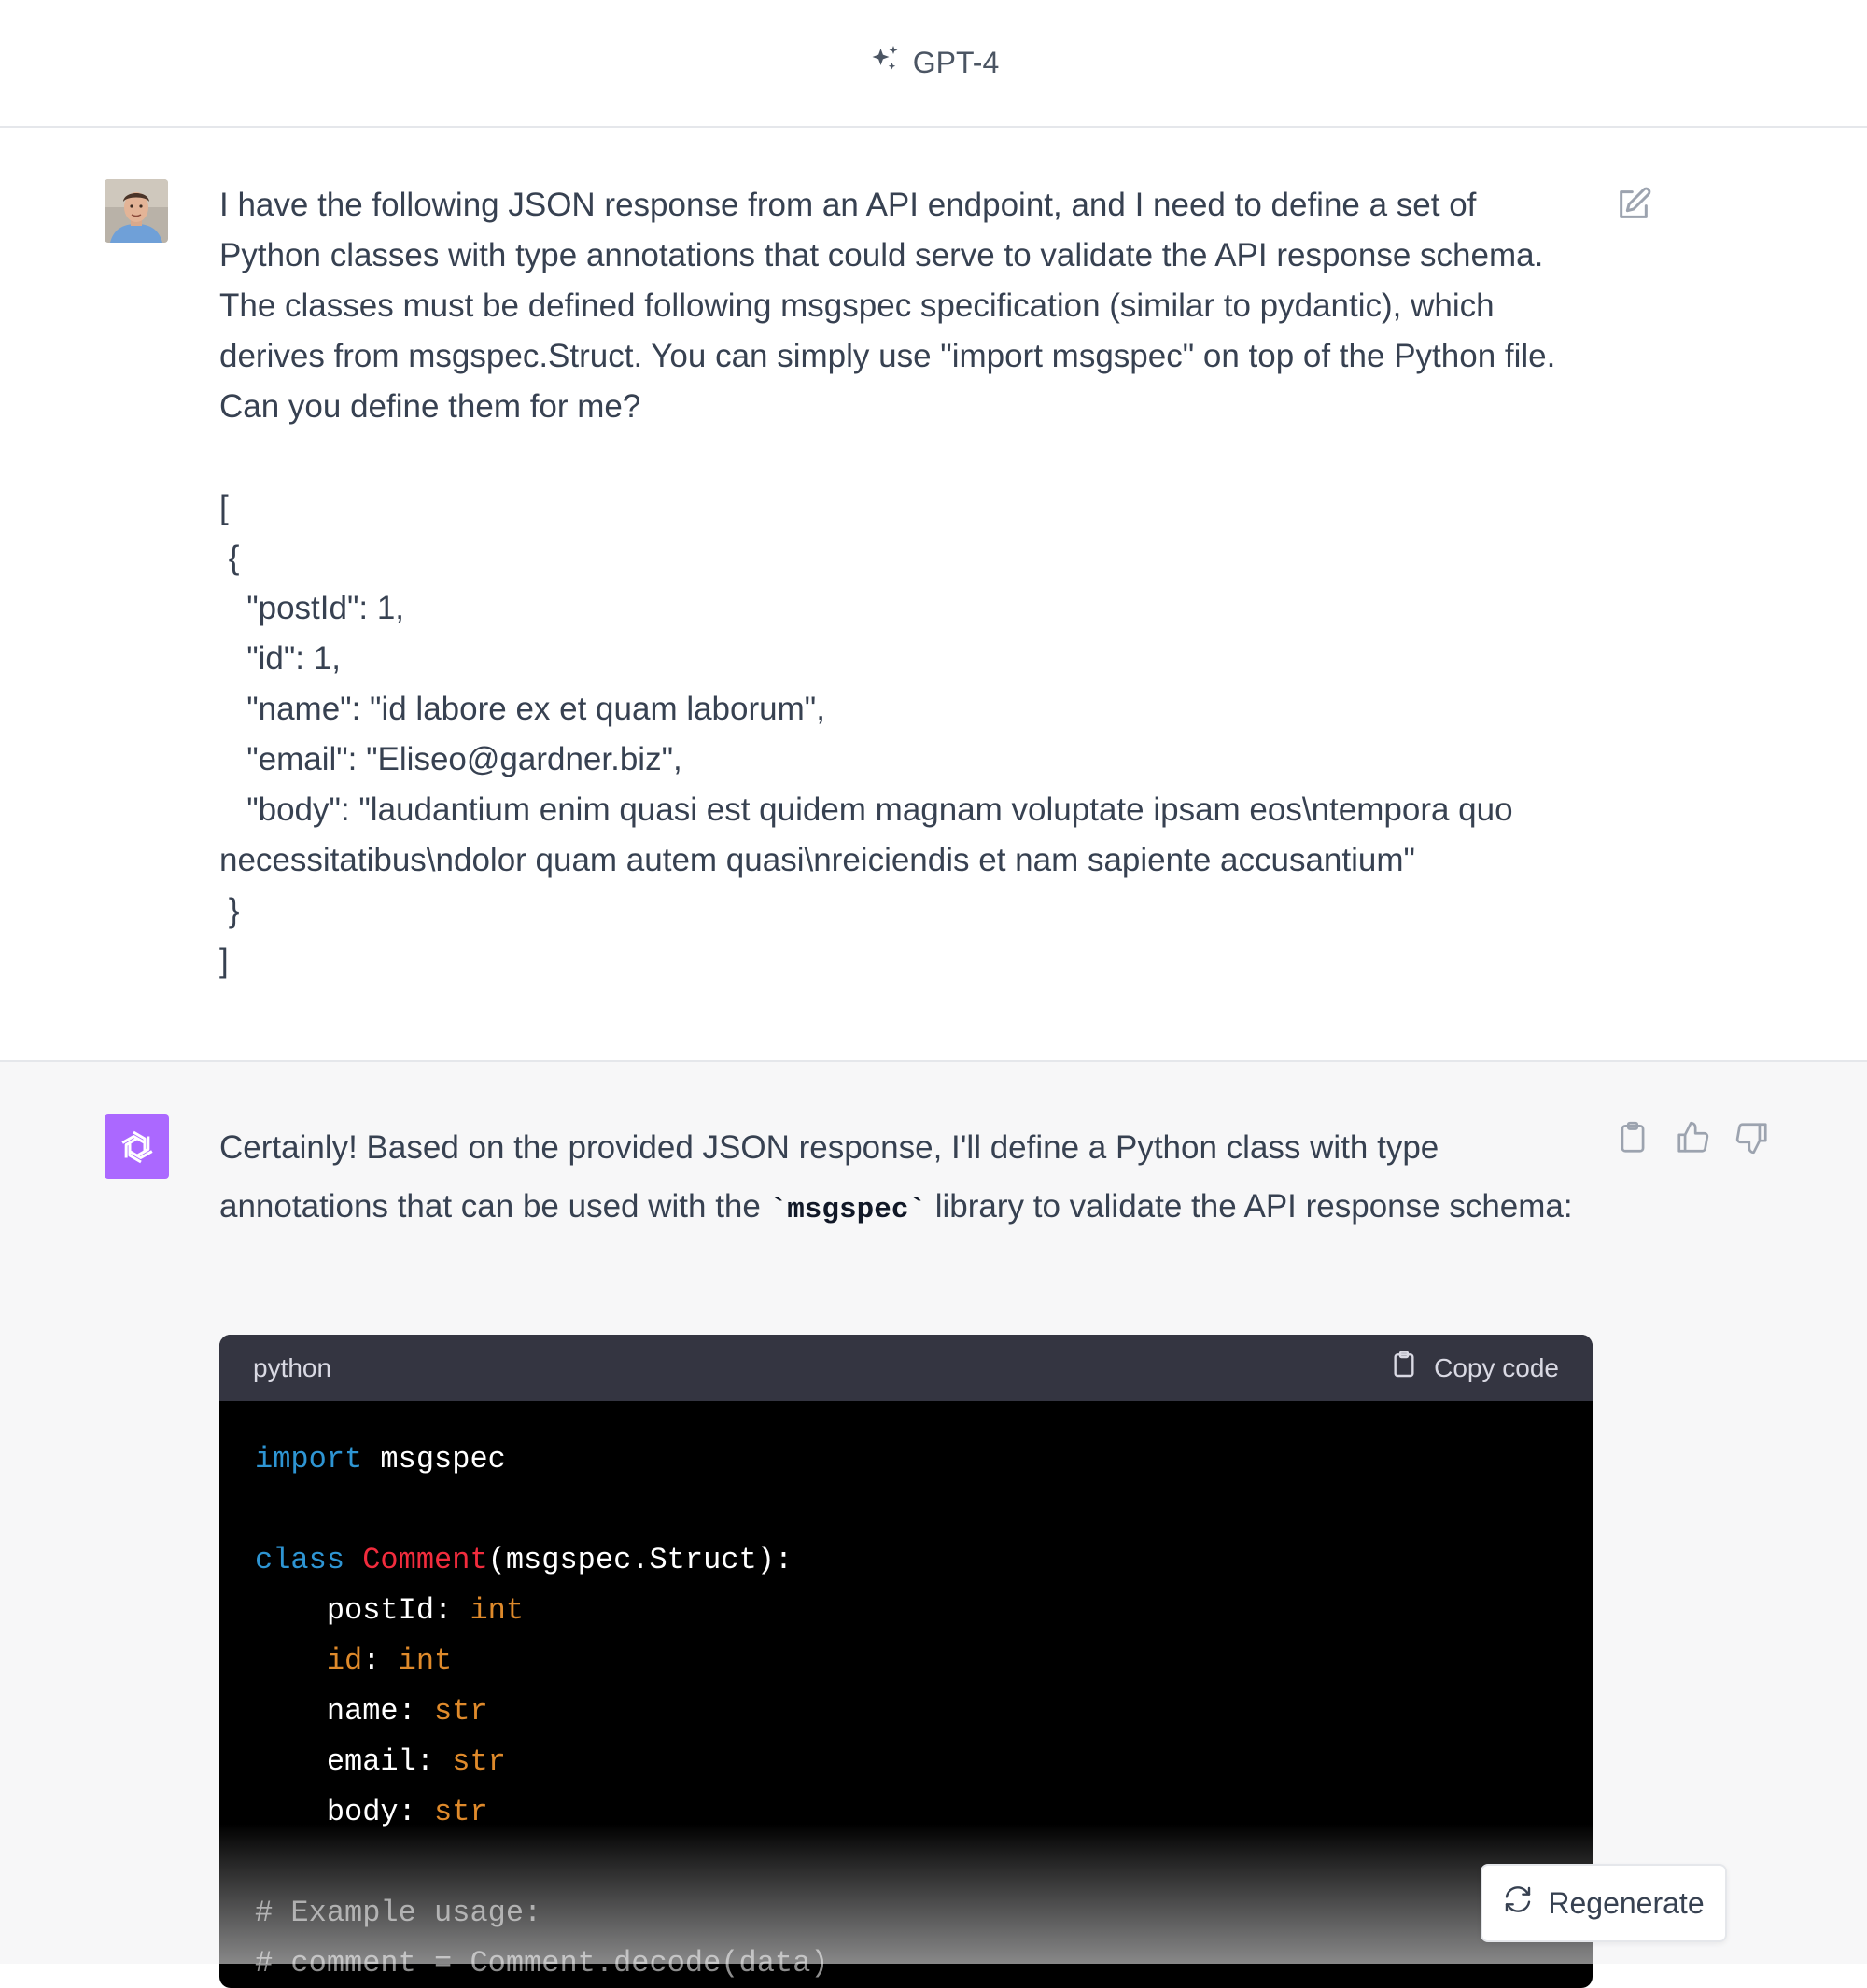 The width and height of the screenshot is (1867, 1988). Describe the element at coordinates (309, 1661) in the screenshot. I see `code-token: id` at that location.